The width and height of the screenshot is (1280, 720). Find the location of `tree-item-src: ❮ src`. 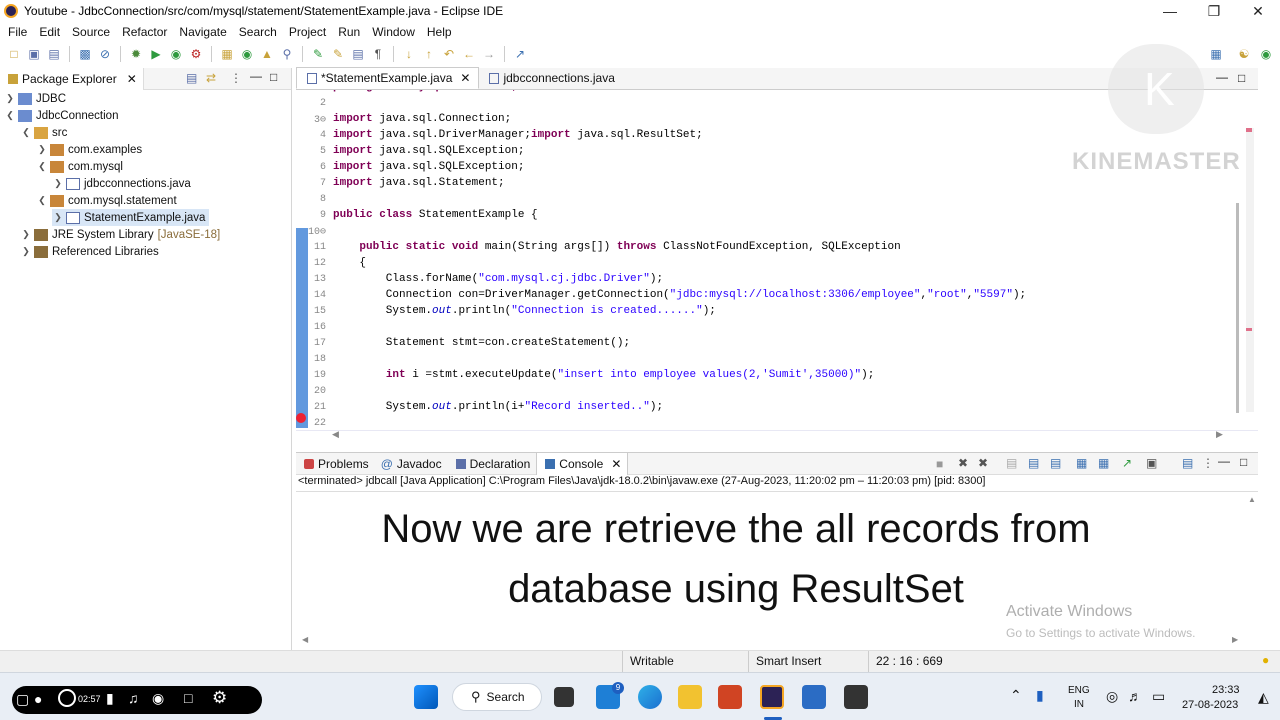

tree-item-src: ❮ src is located at coordinates (43, 132).